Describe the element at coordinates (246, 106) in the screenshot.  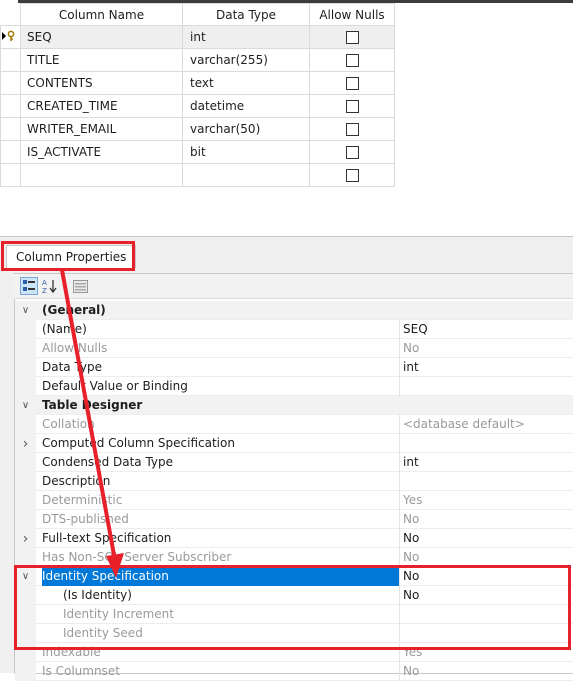
I see `data-type-cell: datetime` at that location.